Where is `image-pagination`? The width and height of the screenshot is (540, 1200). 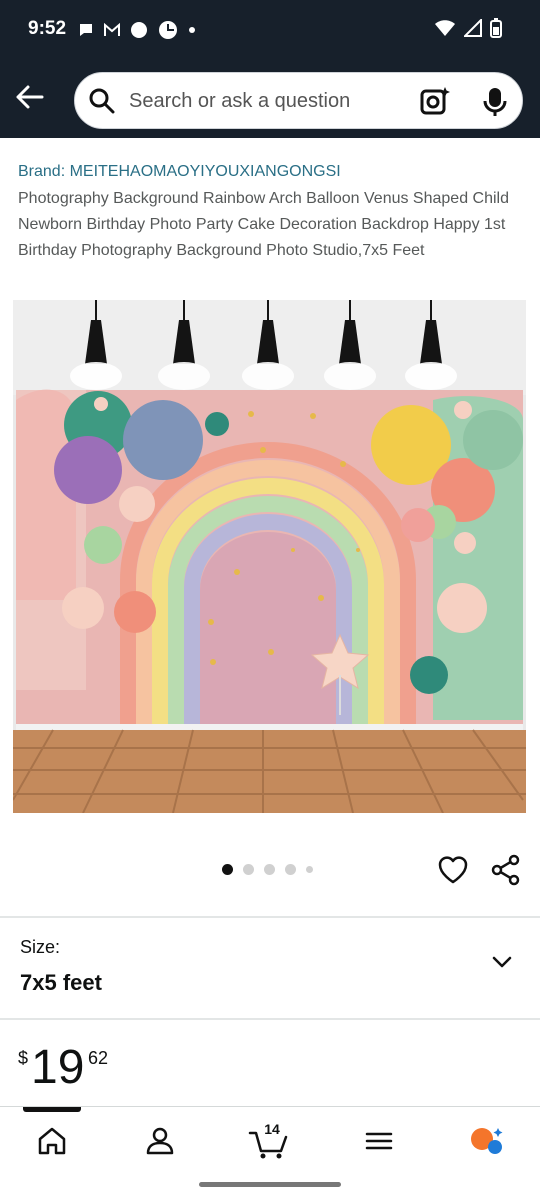 image-pagination is located at coordinates (267, 869).